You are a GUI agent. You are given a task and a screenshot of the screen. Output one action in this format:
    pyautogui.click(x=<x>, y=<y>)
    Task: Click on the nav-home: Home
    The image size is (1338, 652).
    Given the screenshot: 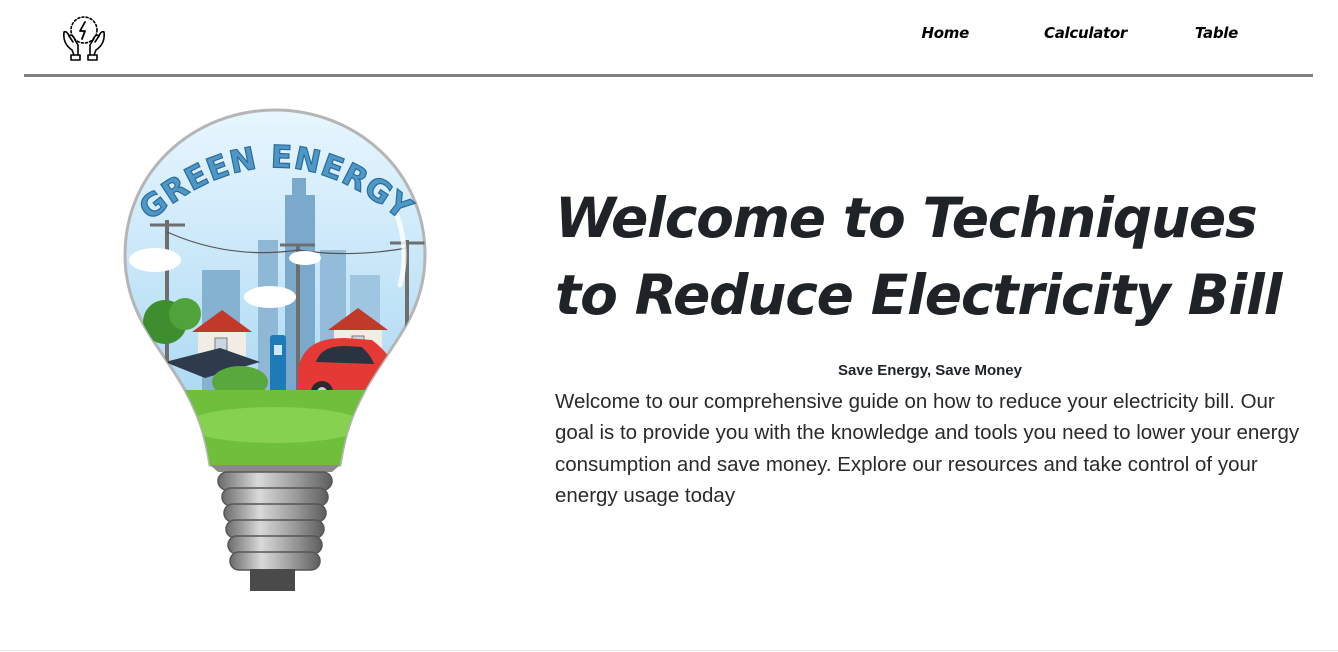 What is the action you would take?
    pyautogui.click(x=946, y=33)
    